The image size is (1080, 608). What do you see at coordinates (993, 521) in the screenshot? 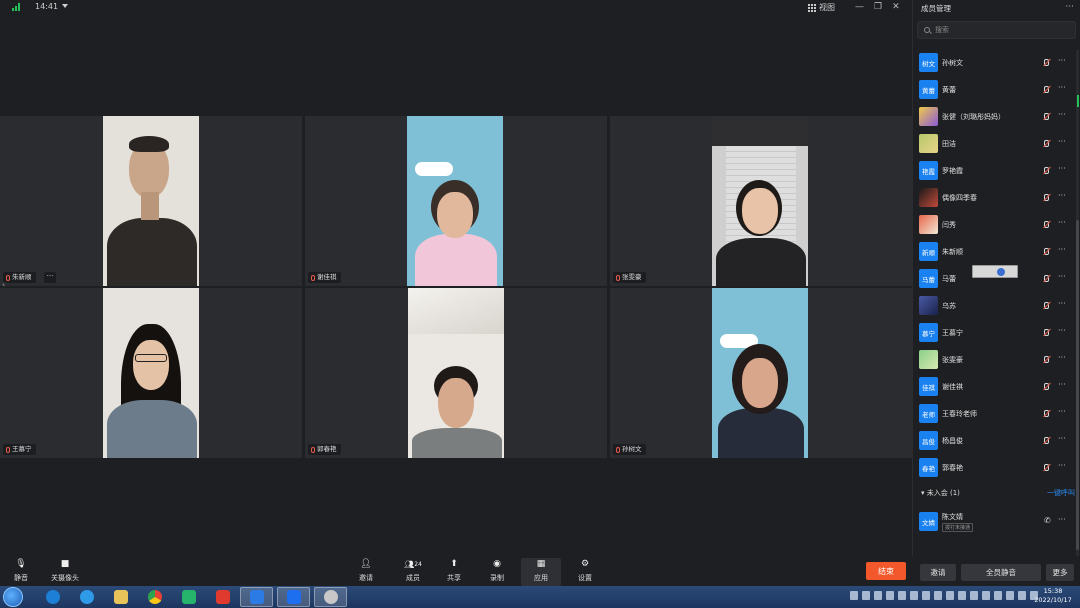
I see `member-item: 文婧 陈文婧 拨打未接通 ✆ ···` at bounding box center [993, 521].